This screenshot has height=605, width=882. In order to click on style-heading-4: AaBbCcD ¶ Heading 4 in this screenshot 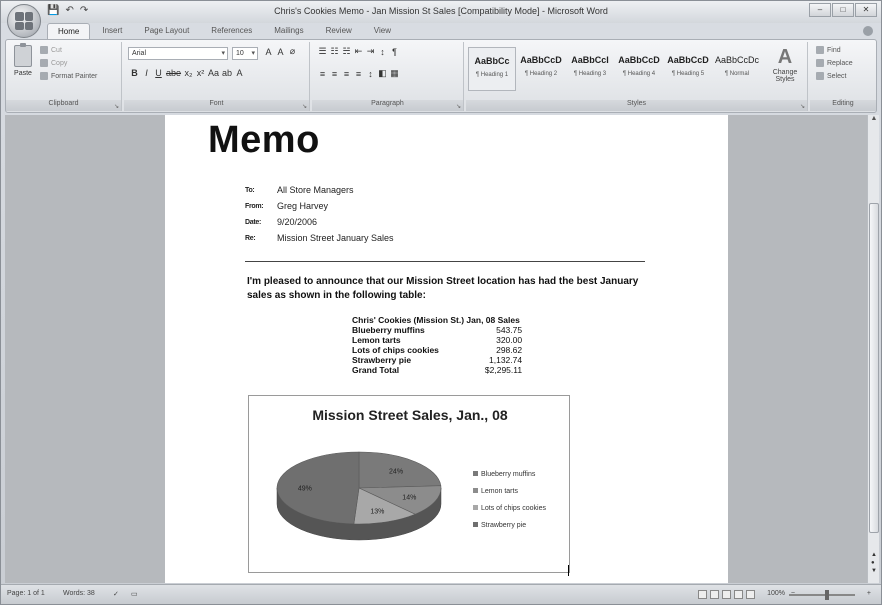, I will do `click(639, 69)`.